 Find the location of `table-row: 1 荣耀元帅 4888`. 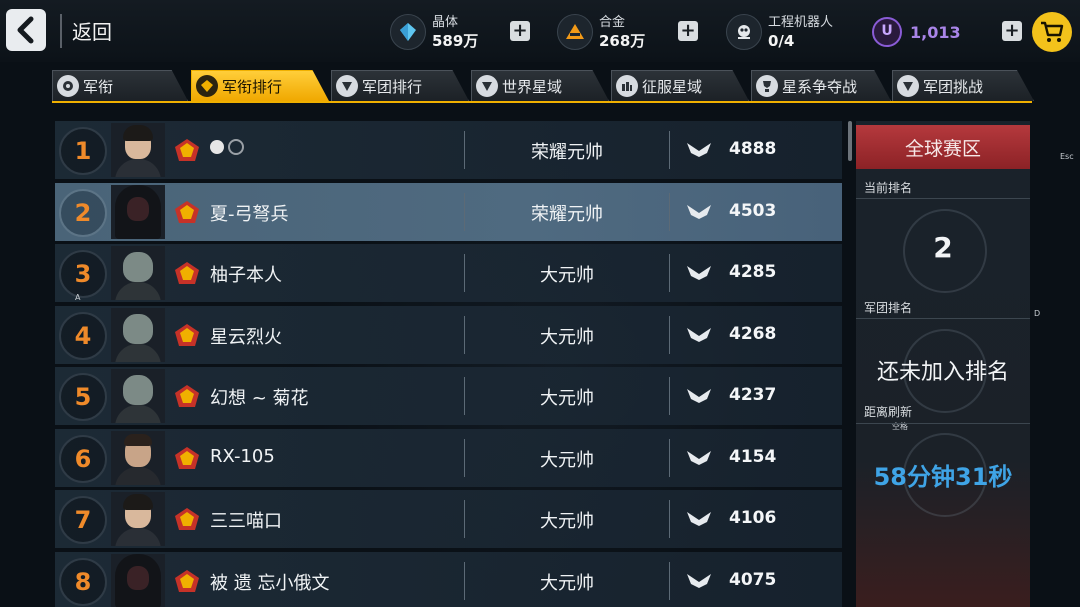

table-row: 1 荣耀元帅 4888 is located at coordinates (448, 150).